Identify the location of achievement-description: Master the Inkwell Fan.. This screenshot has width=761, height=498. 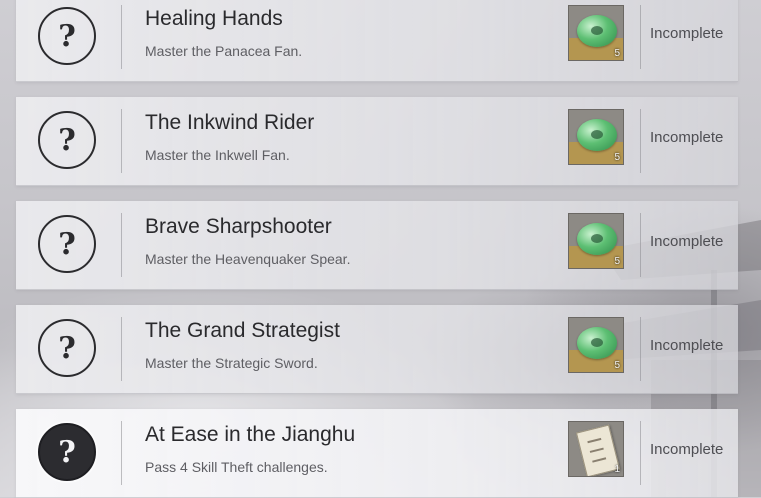
(217, 155).